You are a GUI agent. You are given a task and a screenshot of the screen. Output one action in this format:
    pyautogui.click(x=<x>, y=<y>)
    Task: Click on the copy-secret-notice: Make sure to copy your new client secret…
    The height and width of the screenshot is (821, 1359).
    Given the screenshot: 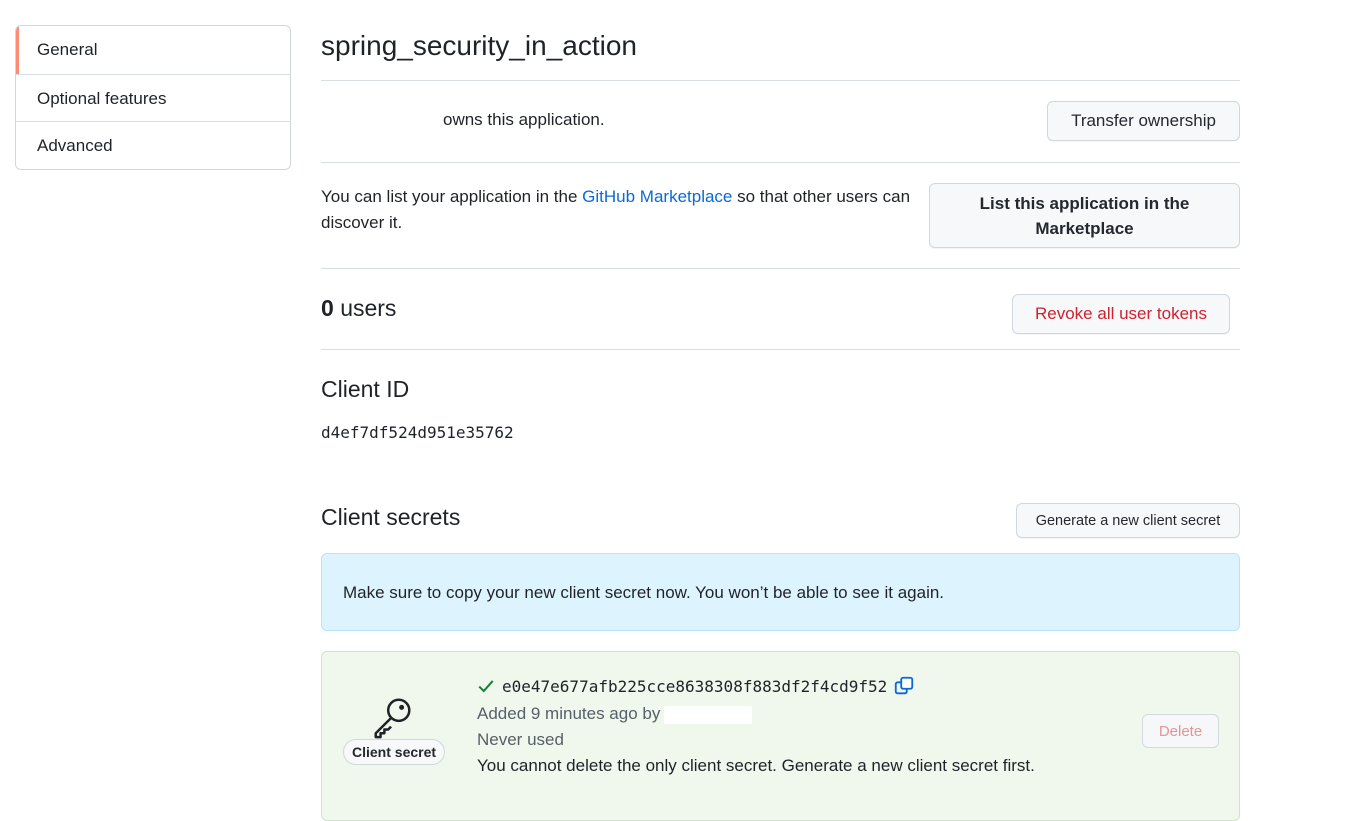 What is the action you would take?
    pyautogui.click(x=780, y=592)
    